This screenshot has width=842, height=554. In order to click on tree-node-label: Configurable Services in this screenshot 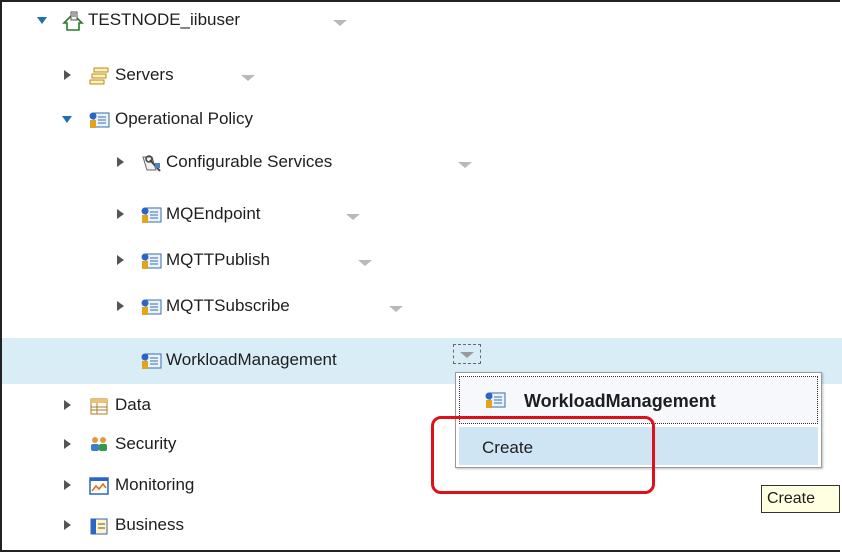, I will do `click(249, 161)`.